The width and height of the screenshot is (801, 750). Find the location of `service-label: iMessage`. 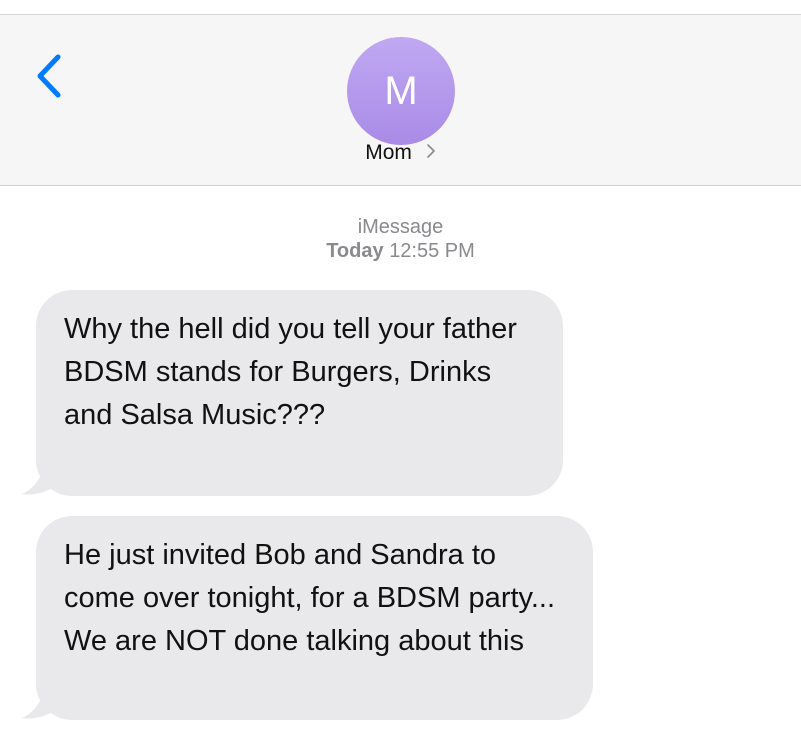

service-label: iMessage is located at coordinates (400, 227).